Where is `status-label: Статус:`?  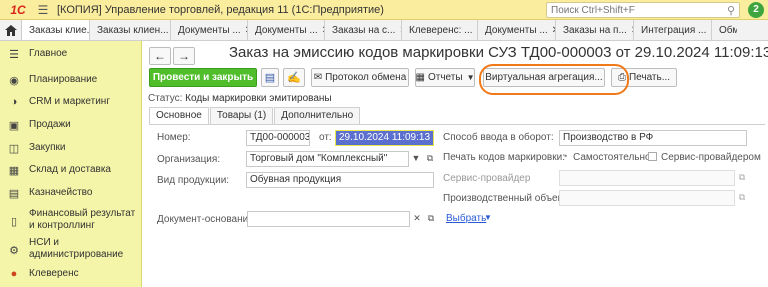 status-label: Статус: is located at coordinates (165, 98).